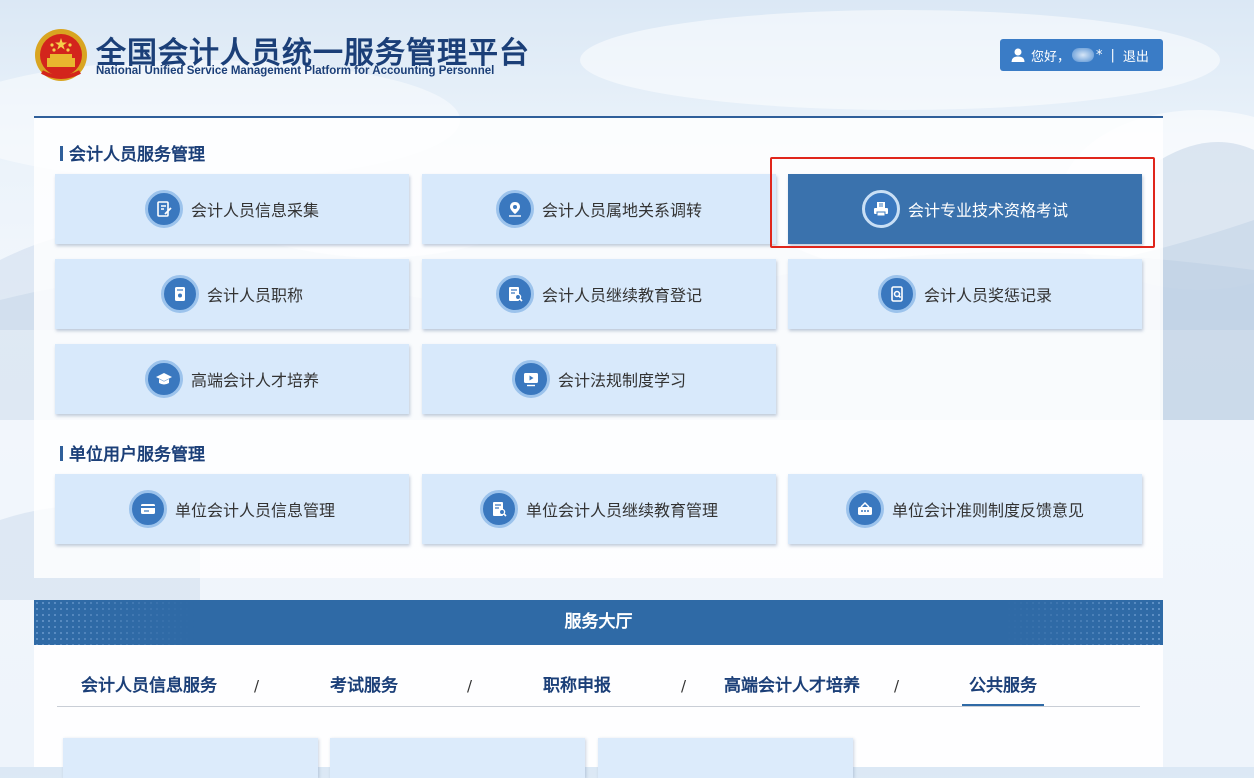 This screenshot has height=778, width=1254. I want to click on tile-regulations-study: 会计法规制度学习, so click(599, 379).